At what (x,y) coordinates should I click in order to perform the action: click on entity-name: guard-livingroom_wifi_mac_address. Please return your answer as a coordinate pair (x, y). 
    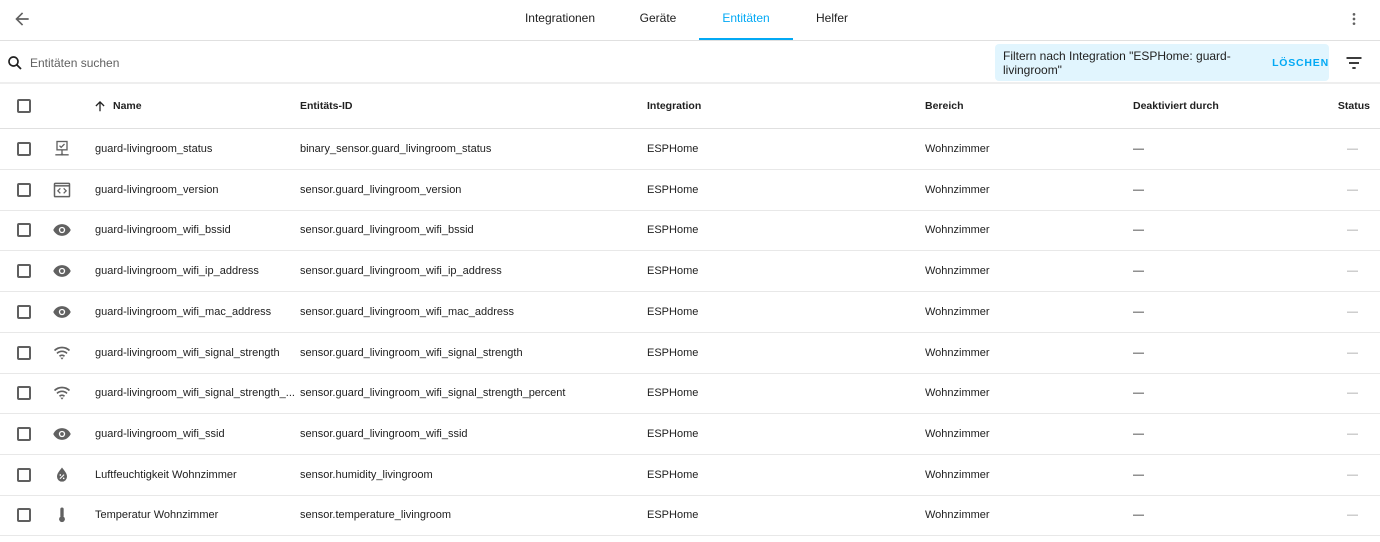
    Looking at the image, I should click on (183, 311).